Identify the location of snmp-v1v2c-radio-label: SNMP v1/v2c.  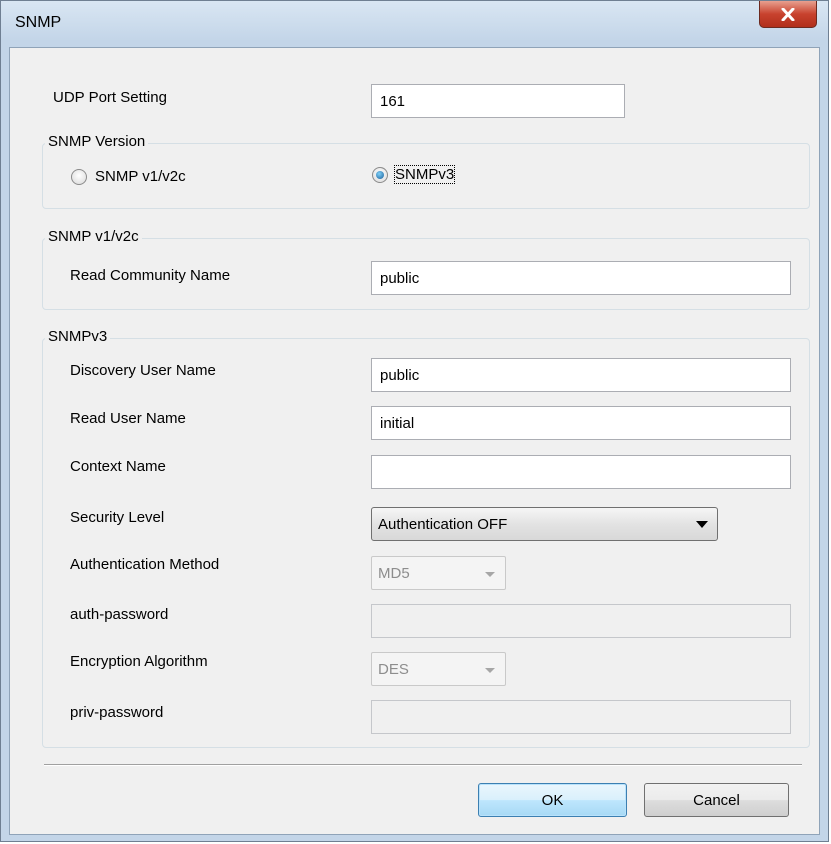
(140, 176).